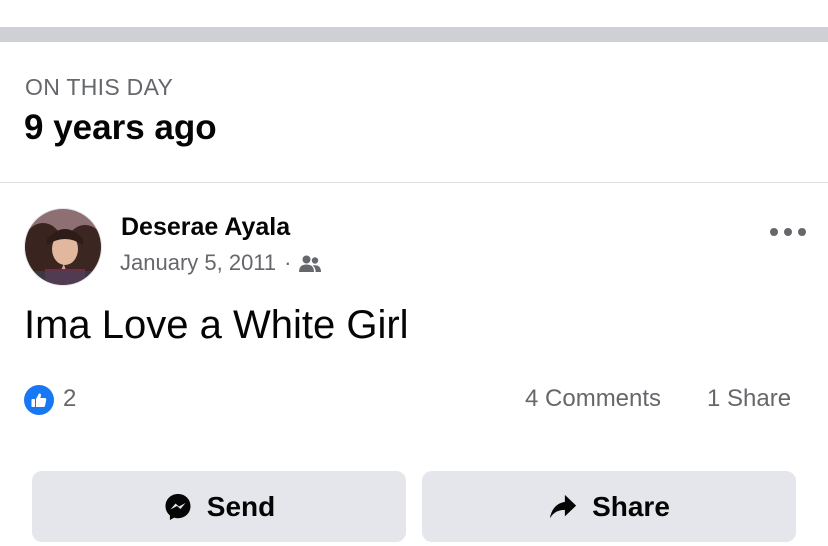  I want to click on share-label: Share, so click(631, 506).